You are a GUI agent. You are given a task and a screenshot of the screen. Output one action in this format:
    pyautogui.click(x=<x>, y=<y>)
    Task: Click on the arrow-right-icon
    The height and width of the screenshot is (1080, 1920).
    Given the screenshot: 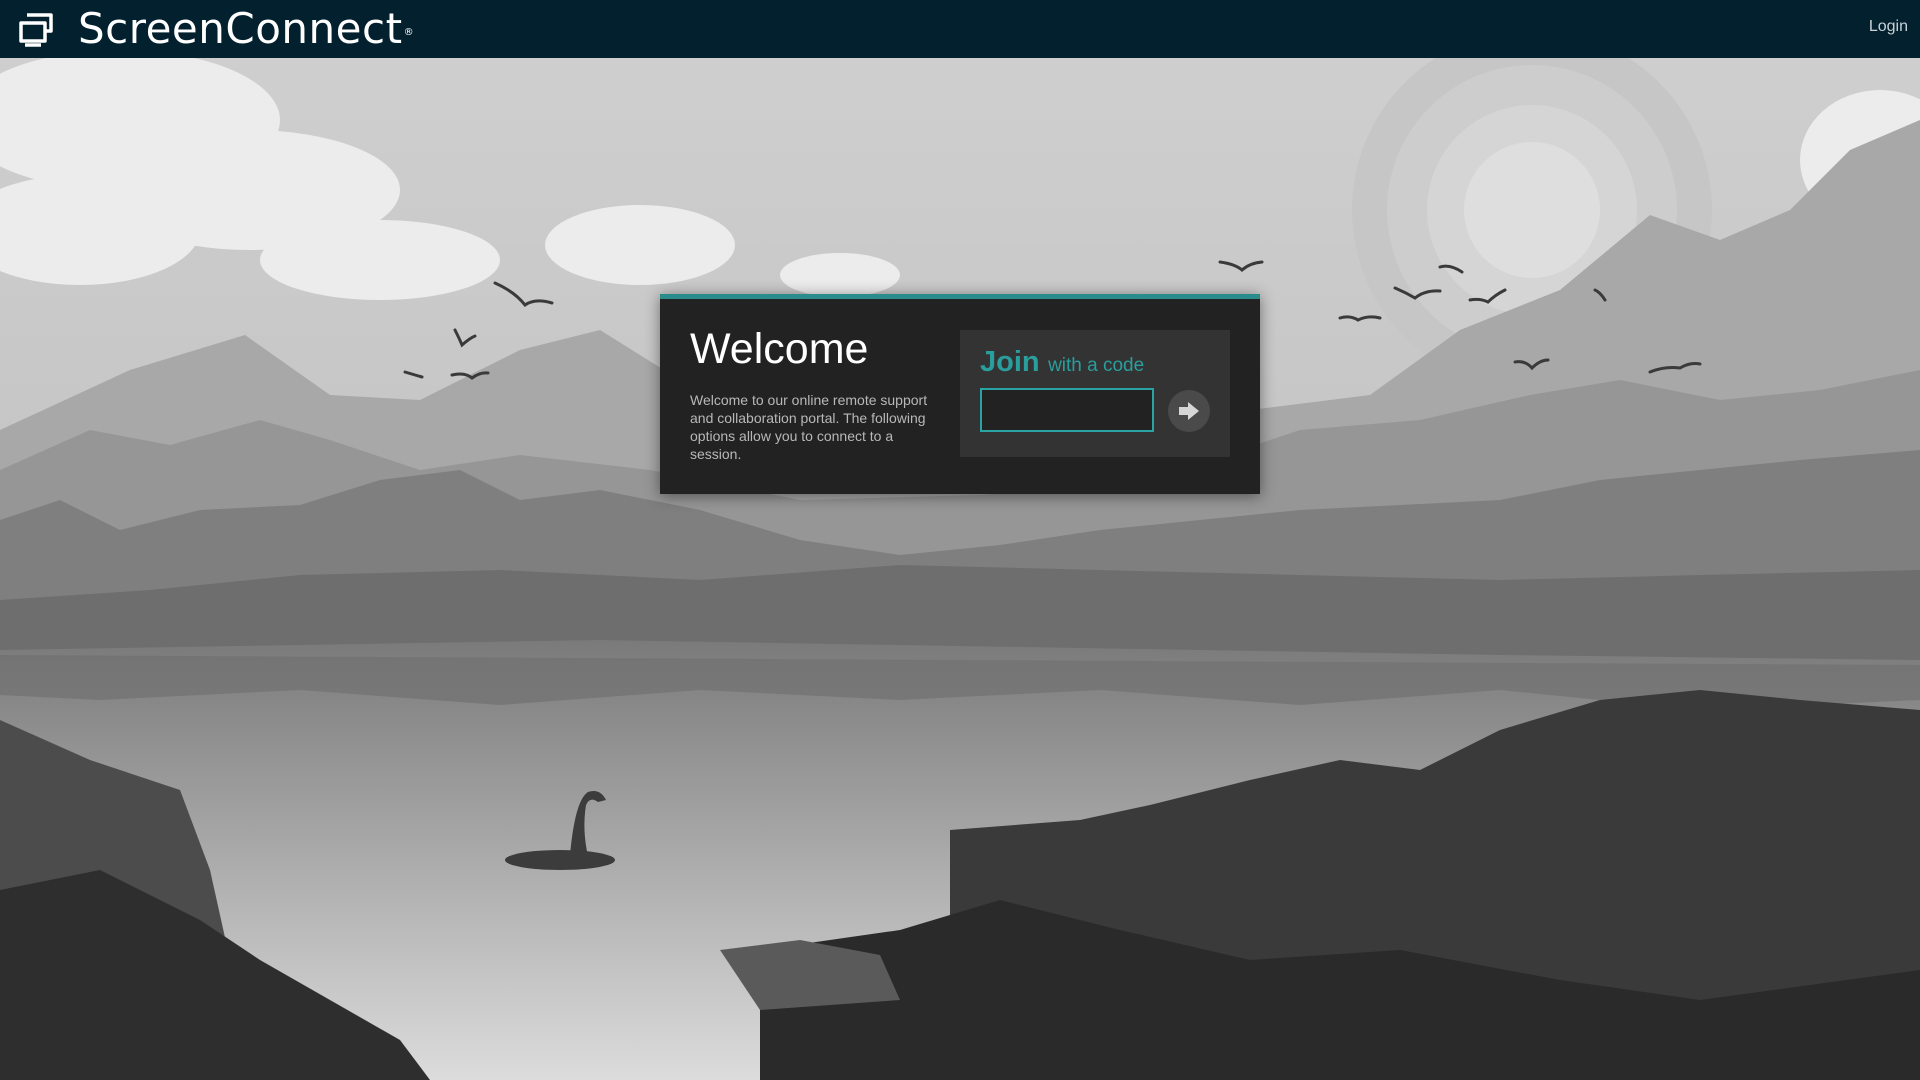 What is the action you would take?
    pyautogui.click(x=1189, y=411)
    